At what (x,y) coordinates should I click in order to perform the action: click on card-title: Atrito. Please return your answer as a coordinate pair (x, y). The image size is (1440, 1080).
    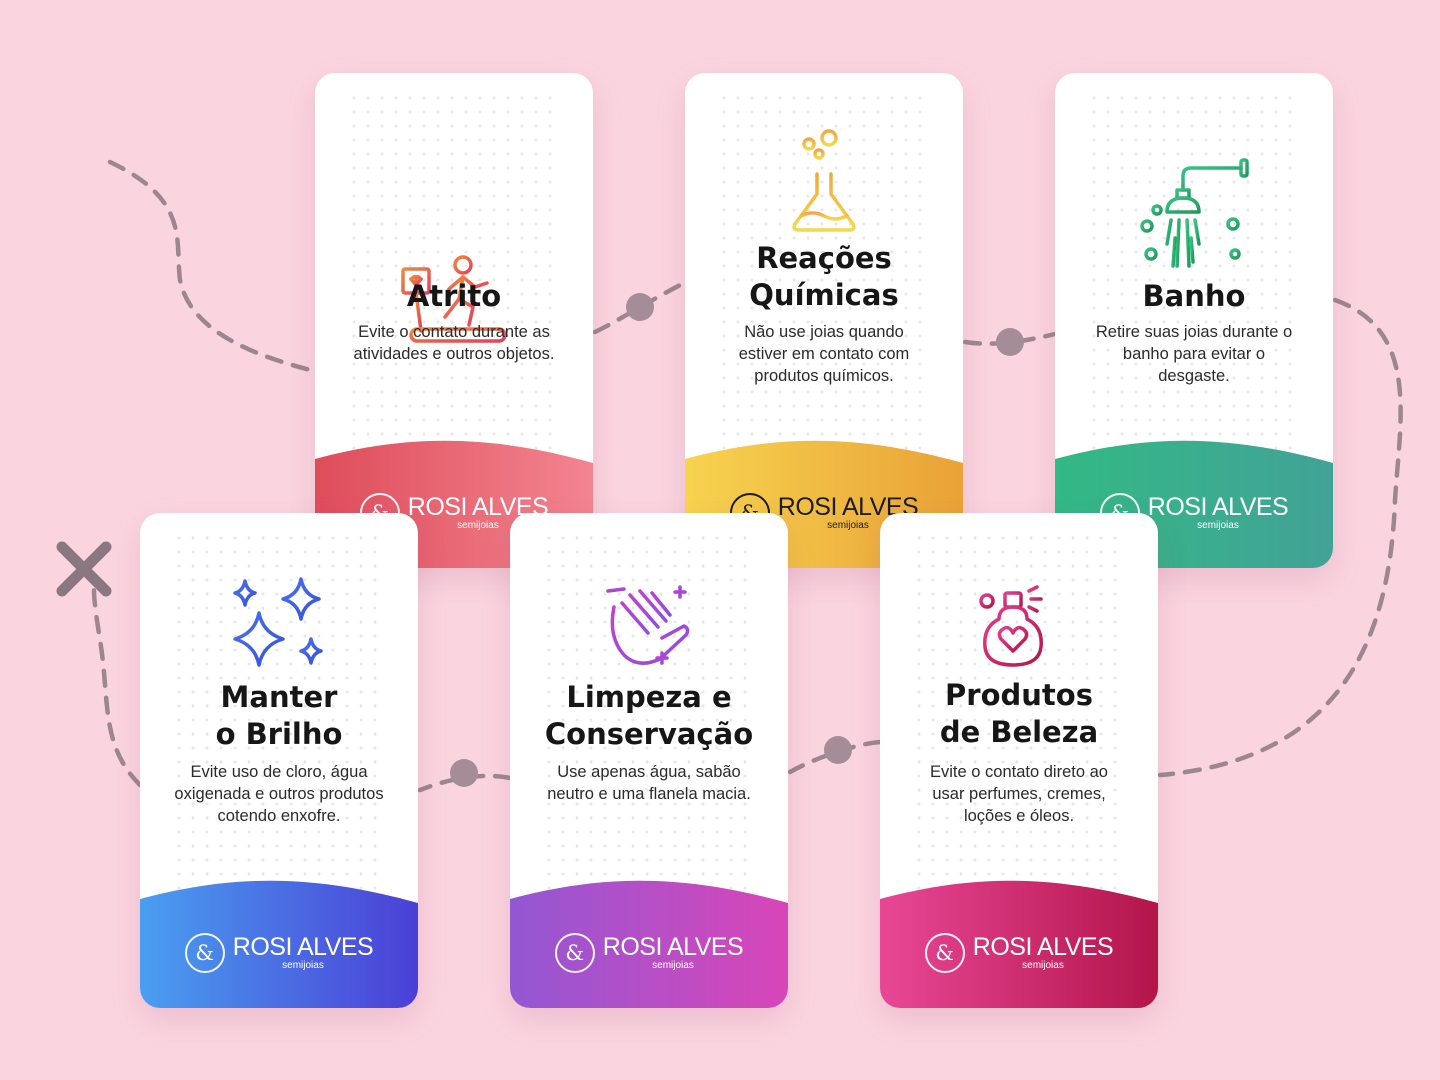
    Looking at the image, I should click on (454, 296).